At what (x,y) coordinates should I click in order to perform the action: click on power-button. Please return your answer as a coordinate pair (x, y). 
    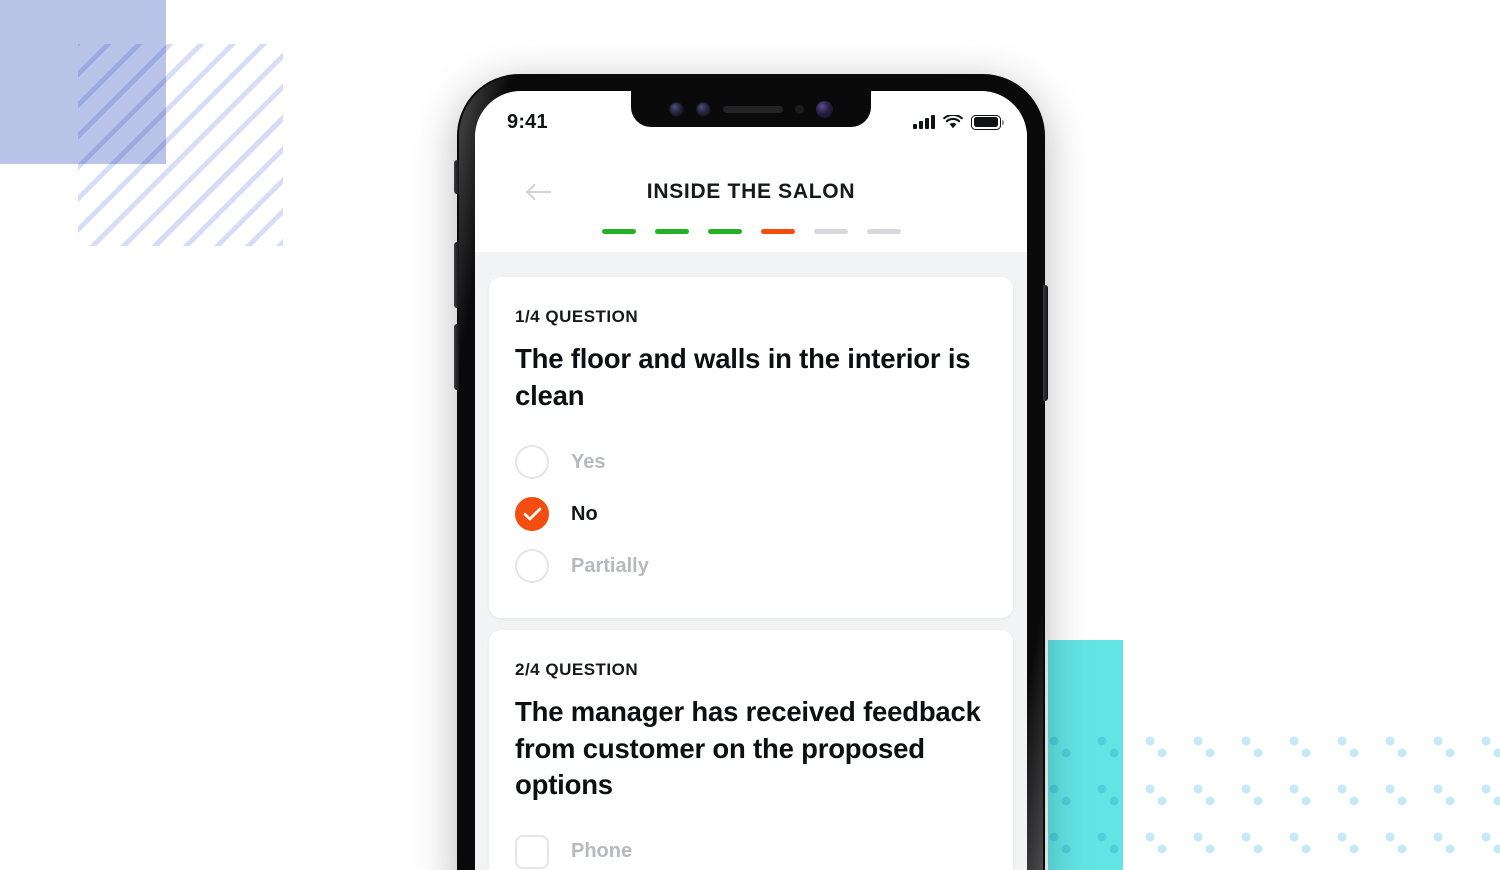
    Looking at the image, I should click on (1045, 343).